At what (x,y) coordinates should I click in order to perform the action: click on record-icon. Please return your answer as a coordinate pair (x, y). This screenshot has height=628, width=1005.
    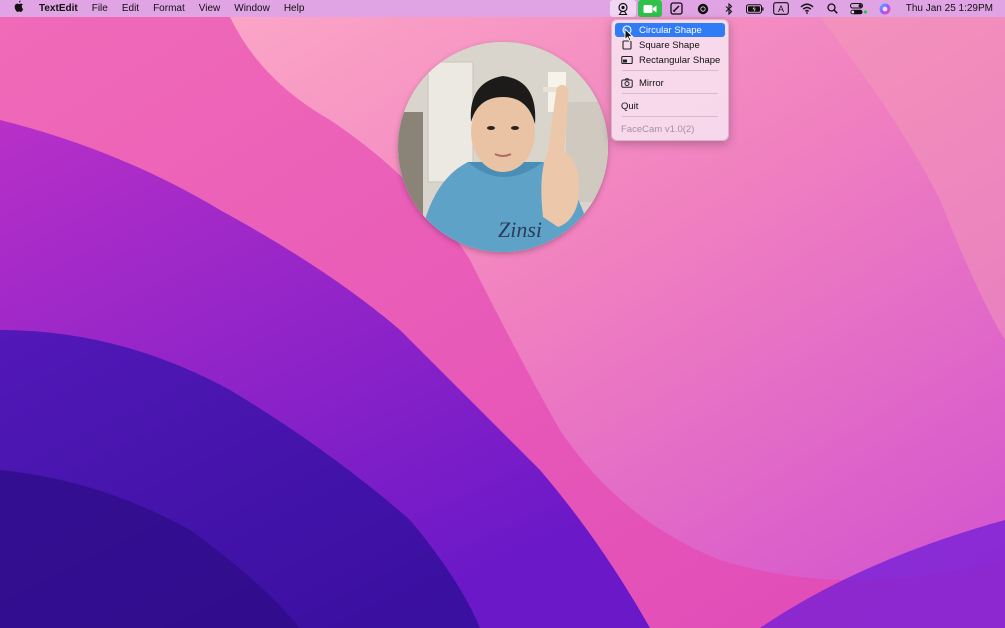
    Looking at the image, I should click on (703, 8).